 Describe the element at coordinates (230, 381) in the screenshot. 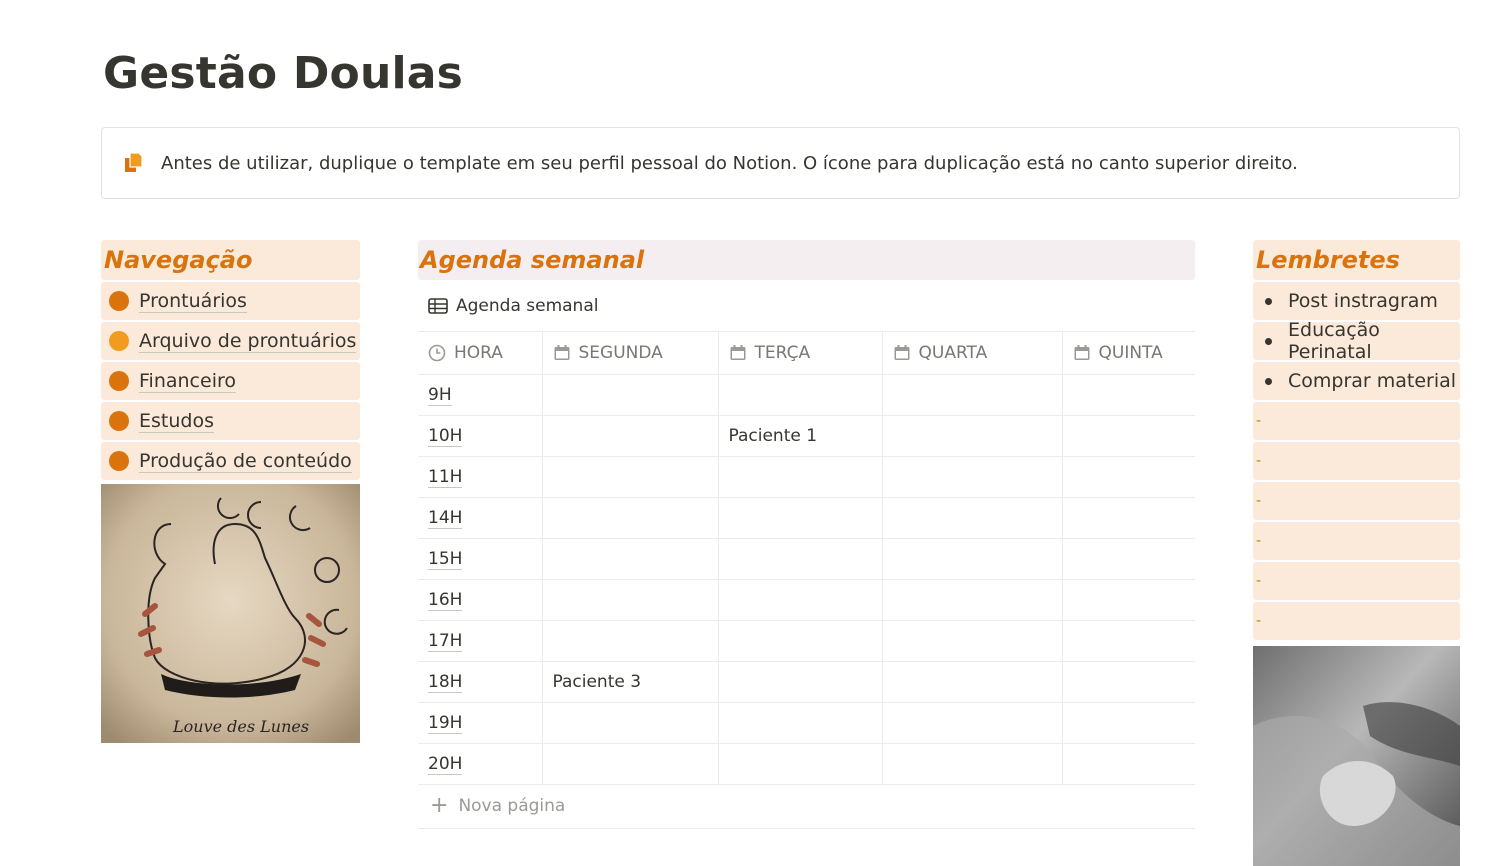

I see `nav-item-financeiro: Financeiro` at that location.